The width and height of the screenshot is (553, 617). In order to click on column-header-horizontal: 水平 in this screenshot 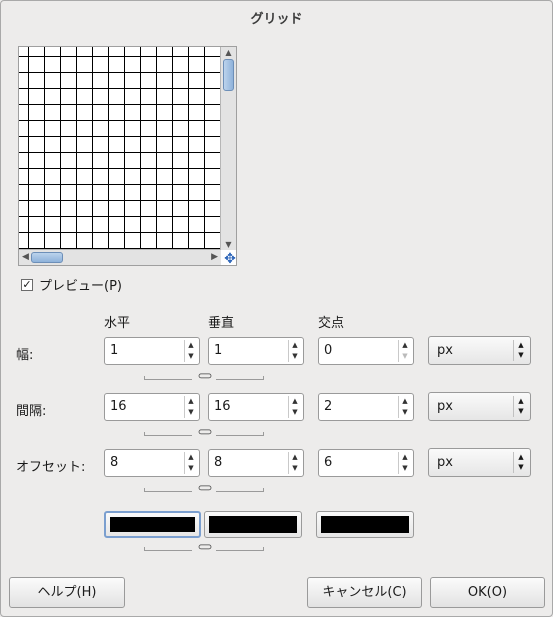, I will do `click(117, 323)`.